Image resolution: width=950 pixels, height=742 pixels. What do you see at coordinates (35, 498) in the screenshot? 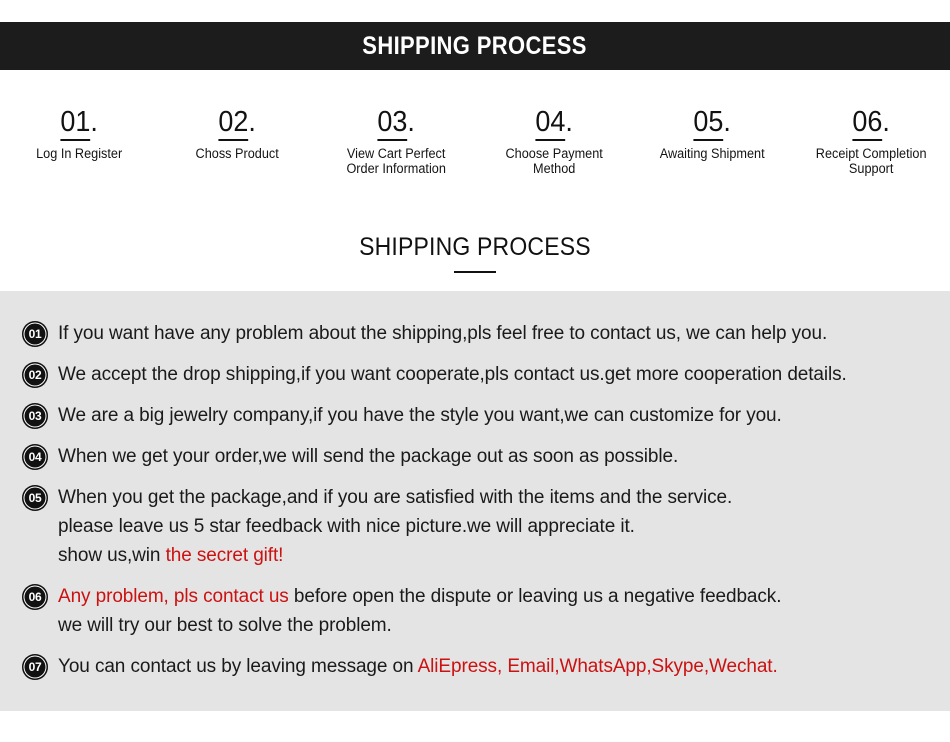
I see `faq-item-badge: 05` at bounding box center [35, 498].